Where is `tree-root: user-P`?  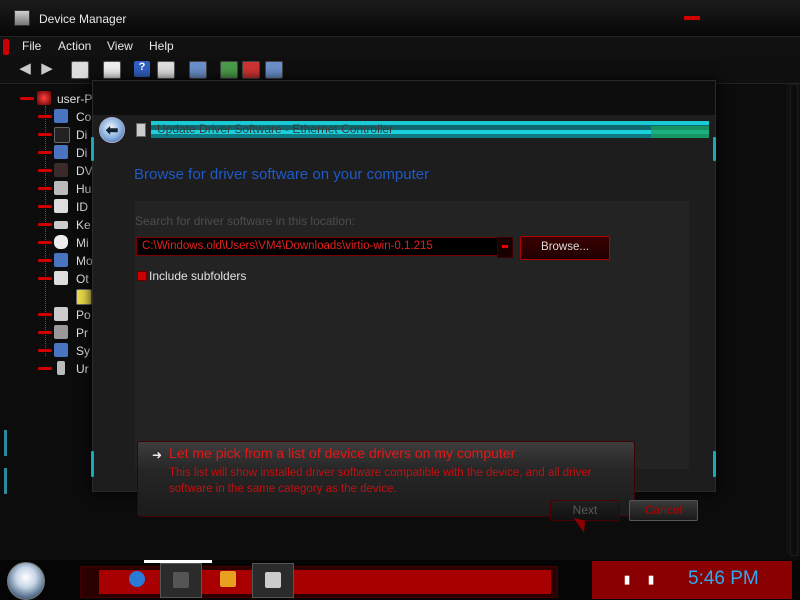
tree-root: user-P is located at coordinates (48, 99).